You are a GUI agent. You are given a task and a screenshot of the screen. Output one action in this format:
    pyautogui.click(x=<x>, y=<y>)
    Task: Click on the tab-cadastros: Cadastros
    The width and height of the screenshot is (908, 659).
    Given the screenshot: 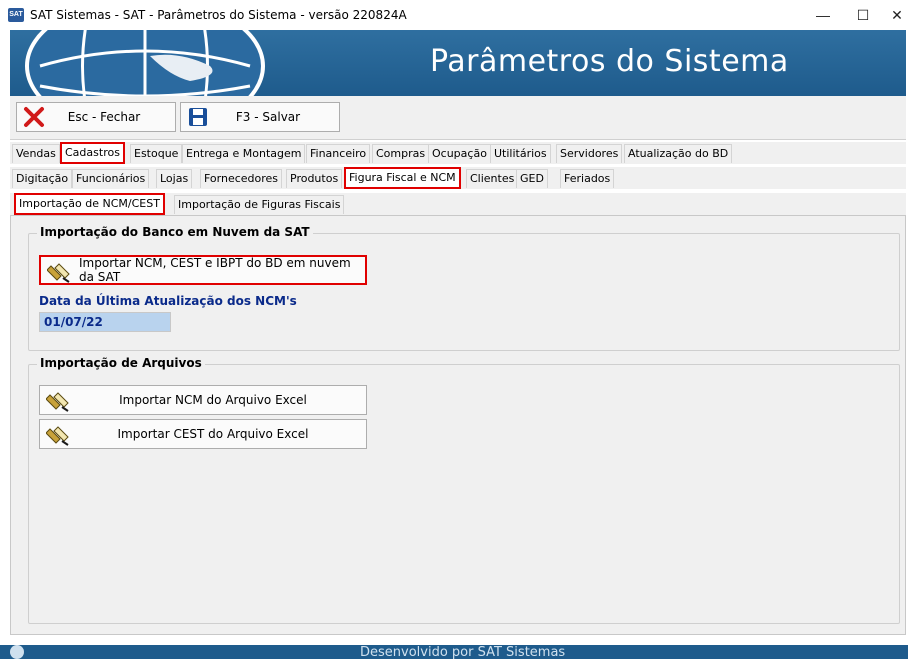 What is the action you would take?
    pyautogui.click(x=92, y=153)
    